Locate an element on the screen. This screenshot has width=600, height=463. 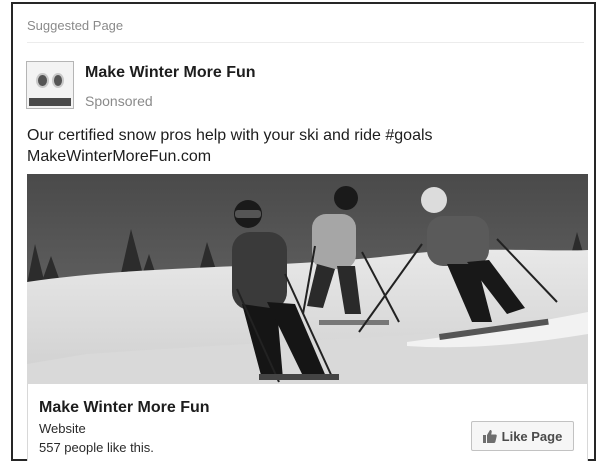
ad-url-link: MakeWinterMoreFun.com is located at coordinates (230, 156).